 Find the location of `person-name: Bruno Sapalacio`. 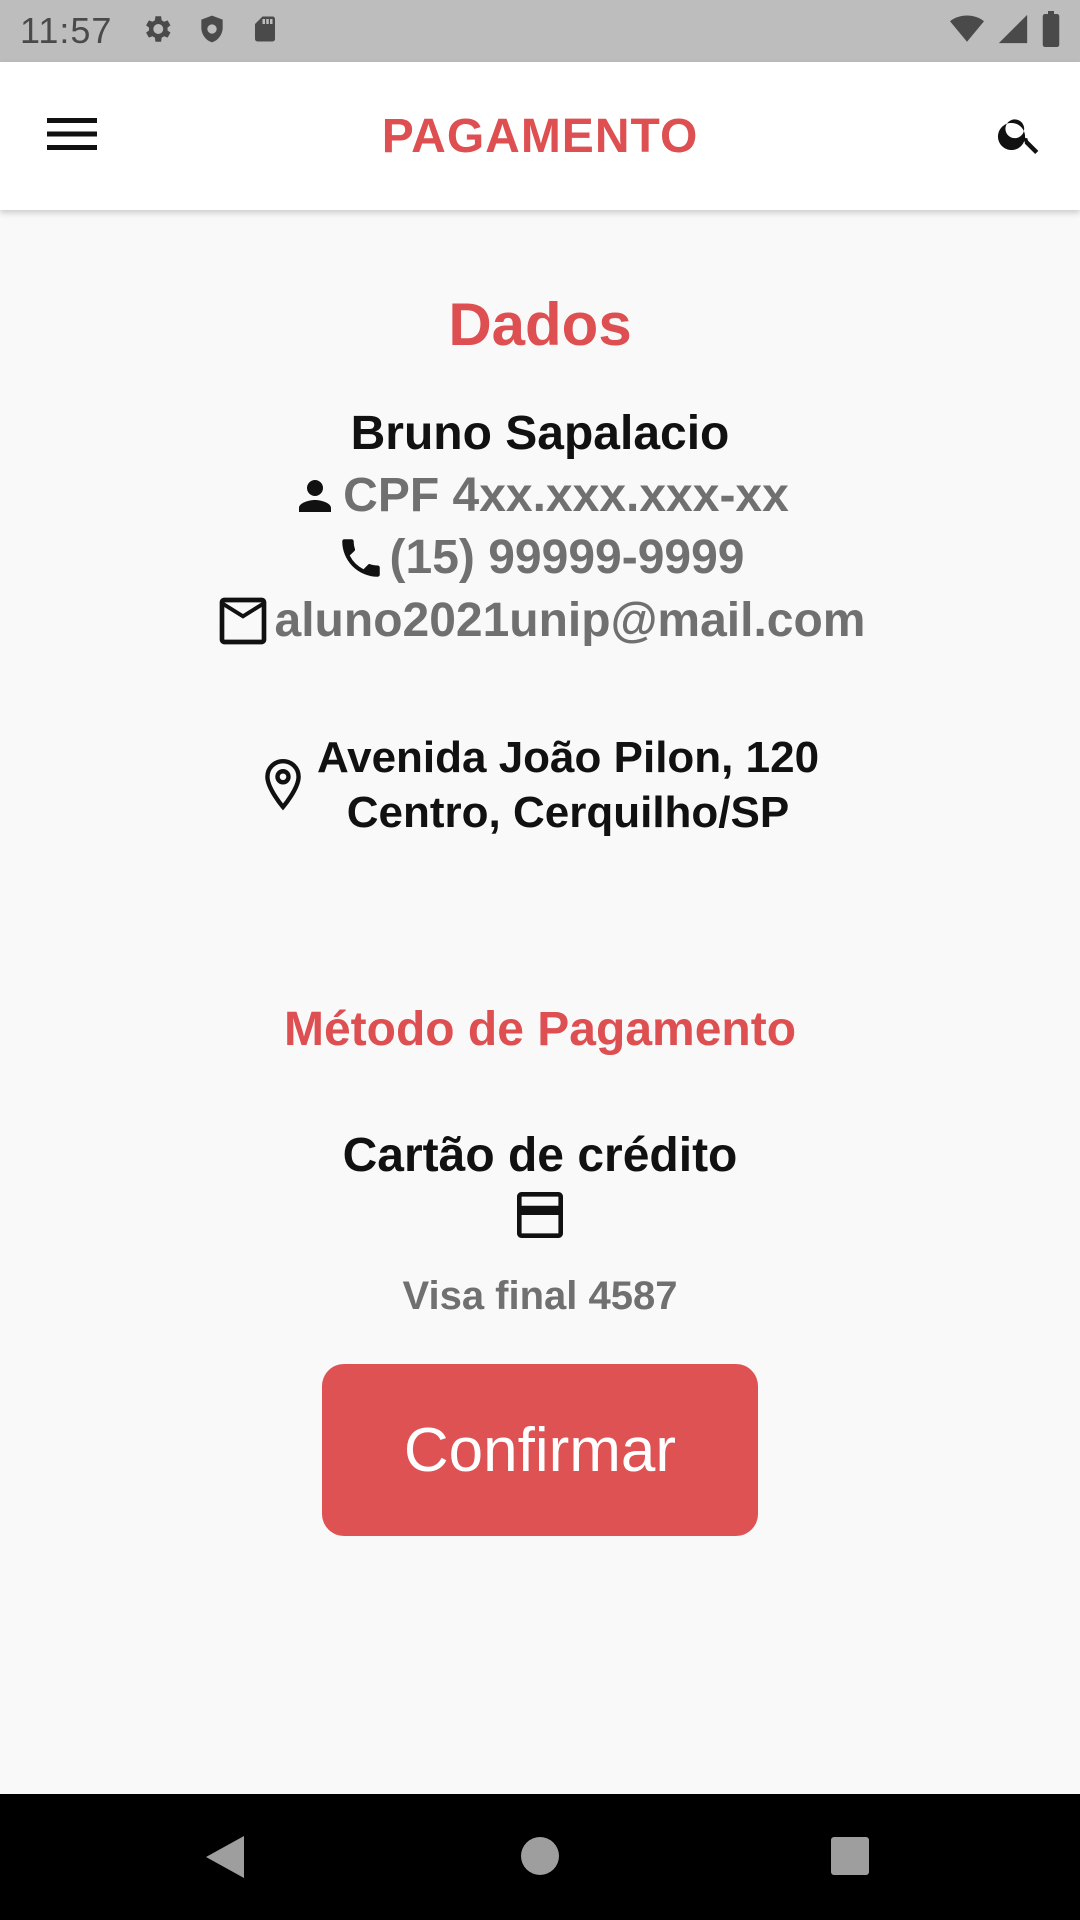

person-name: Bruno Sapalacio is located at coordinates (540, 433).